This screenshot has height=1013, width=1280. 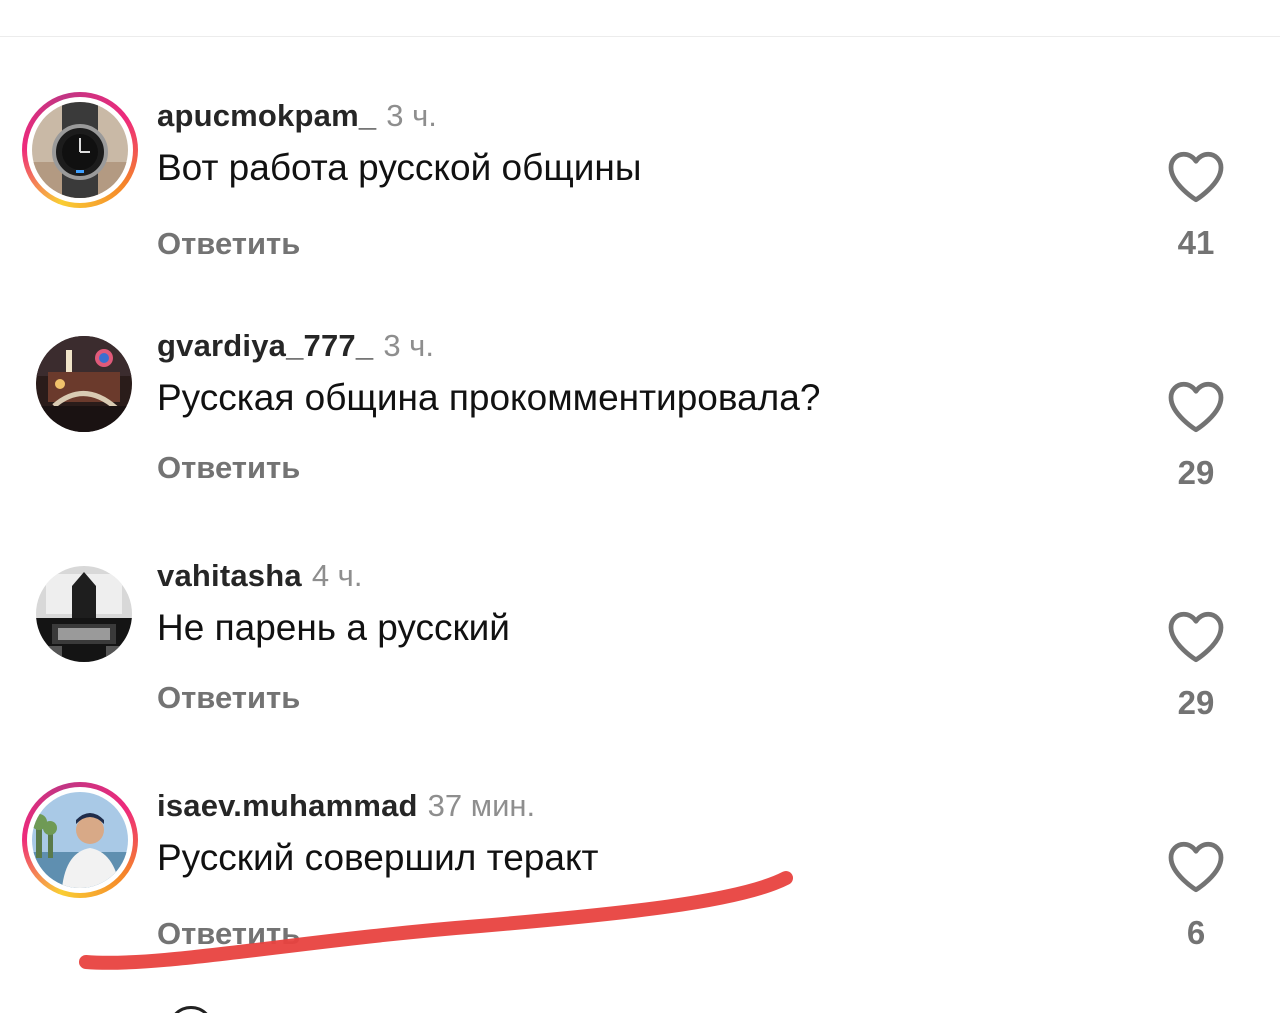 I want to click on comment-time: 37 мин., so click(x=481, y=805).